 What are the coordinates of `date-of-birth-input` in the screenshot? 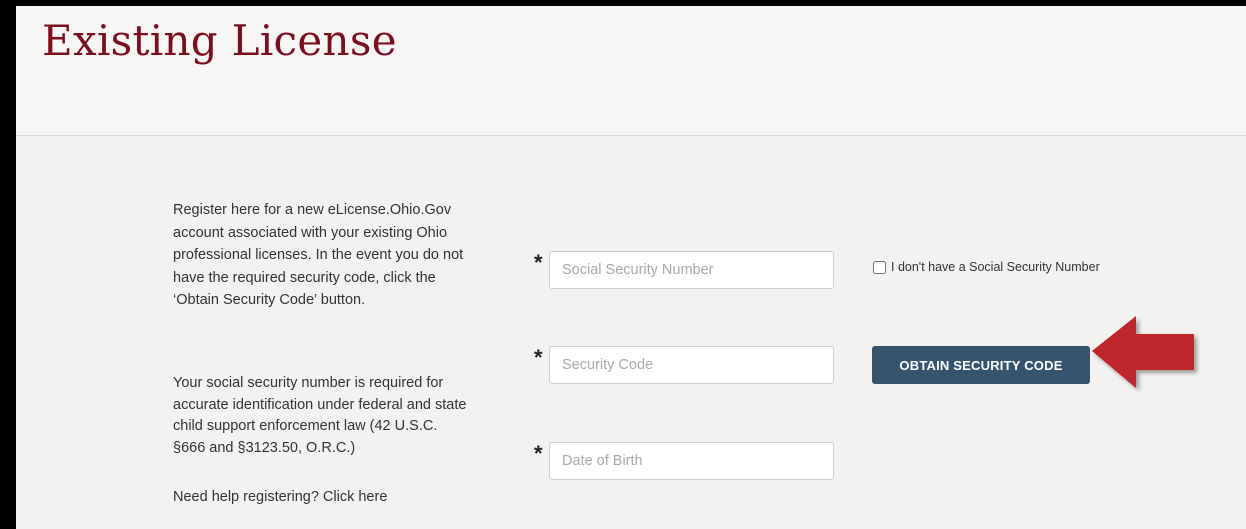 It's located at (691, 461).